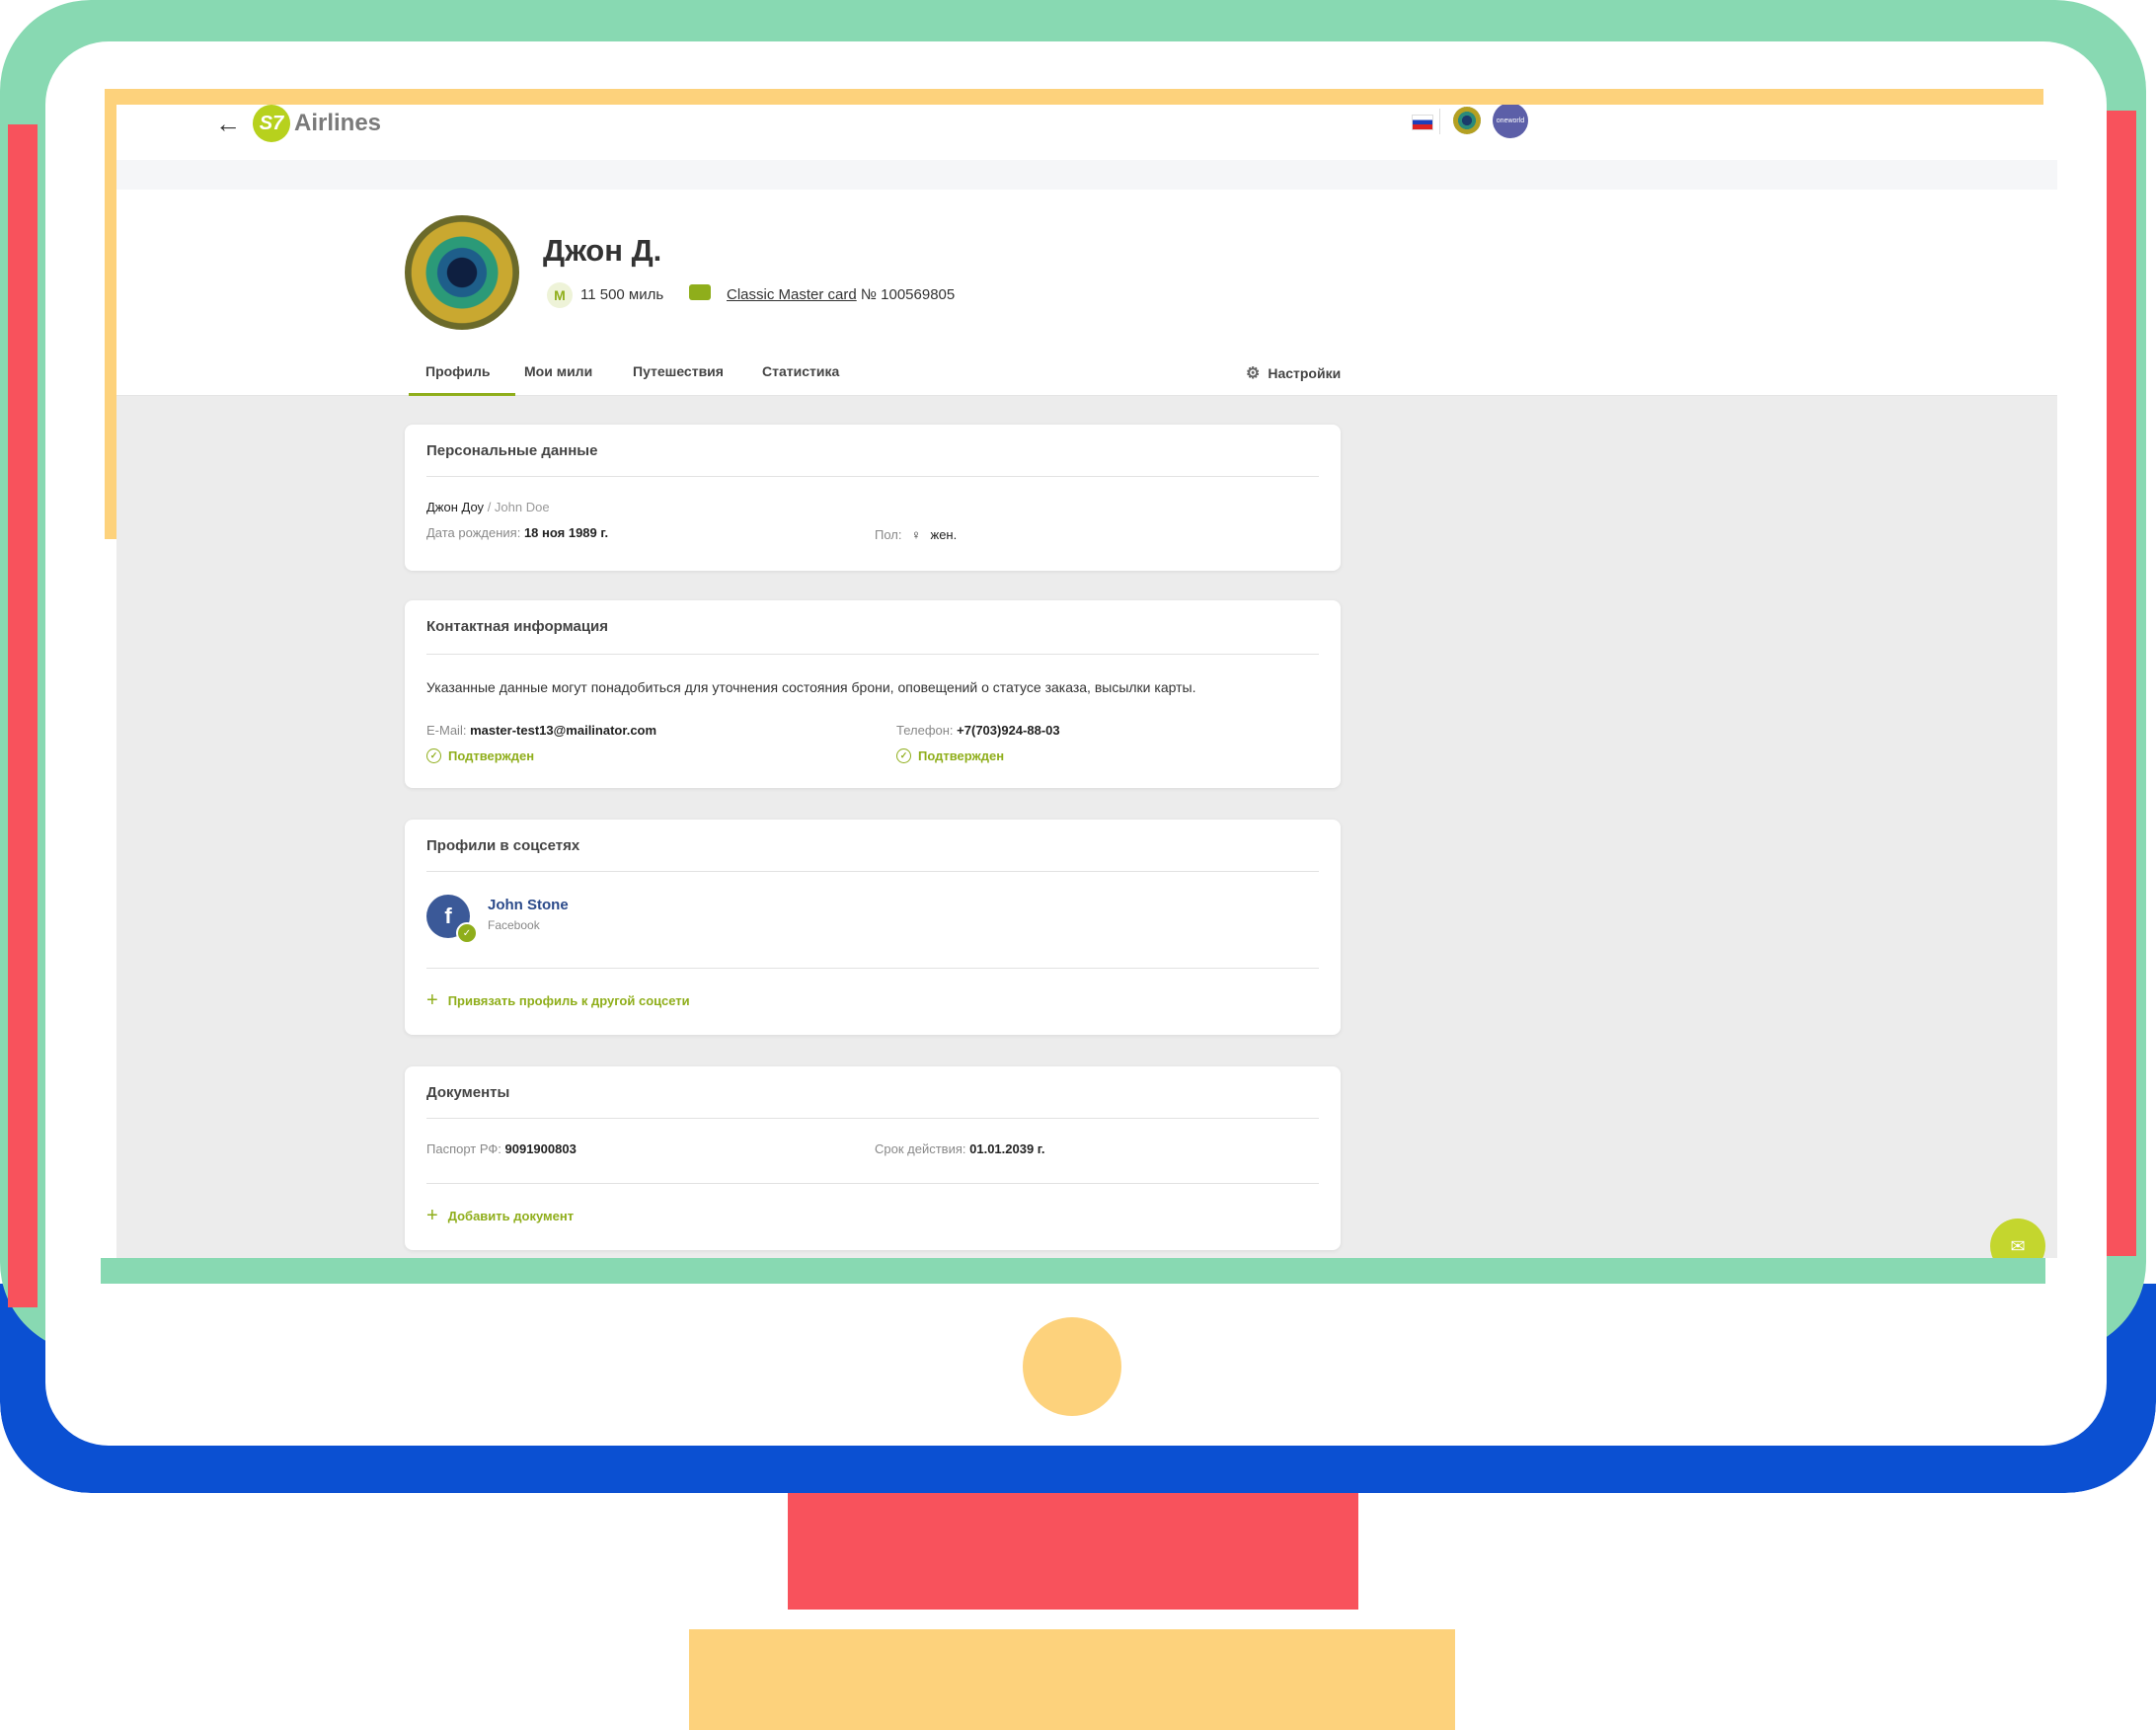  What do you see at coordinates (514, 925) in the screenshot?
I see `social-network: Facebook` at bounding box center [514, 925].